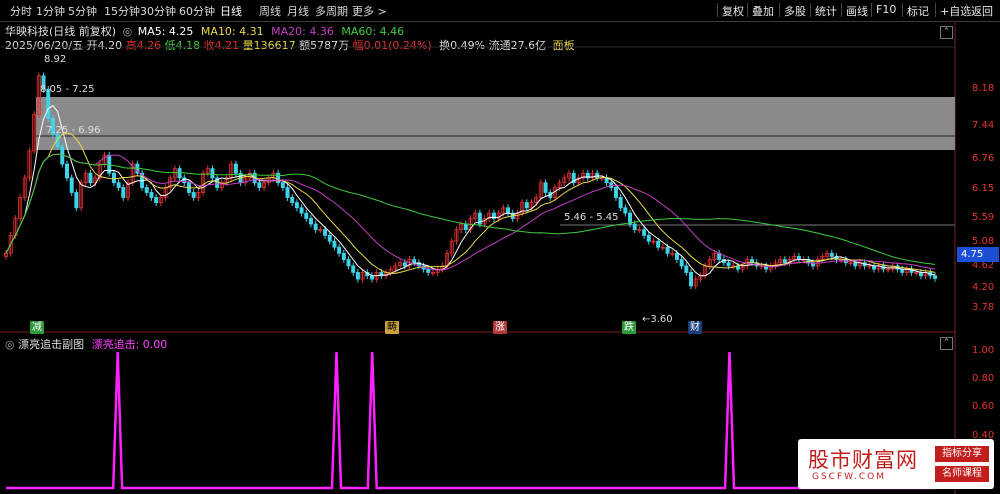  I want to click on sub-collapse-icon: ⌃, so click(946, 343).